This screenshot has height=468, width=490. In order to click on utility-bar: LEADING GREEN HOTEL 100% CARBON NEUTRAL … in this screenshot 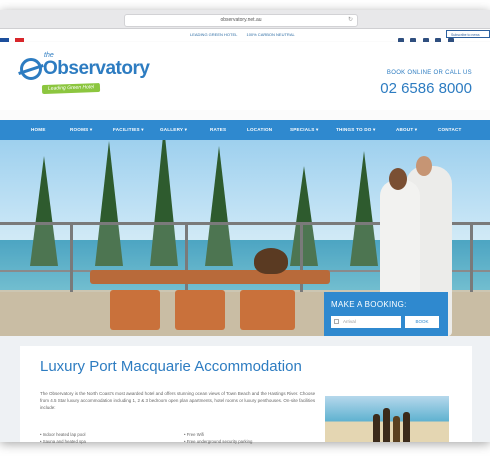, I will do `click(245, 36)`.